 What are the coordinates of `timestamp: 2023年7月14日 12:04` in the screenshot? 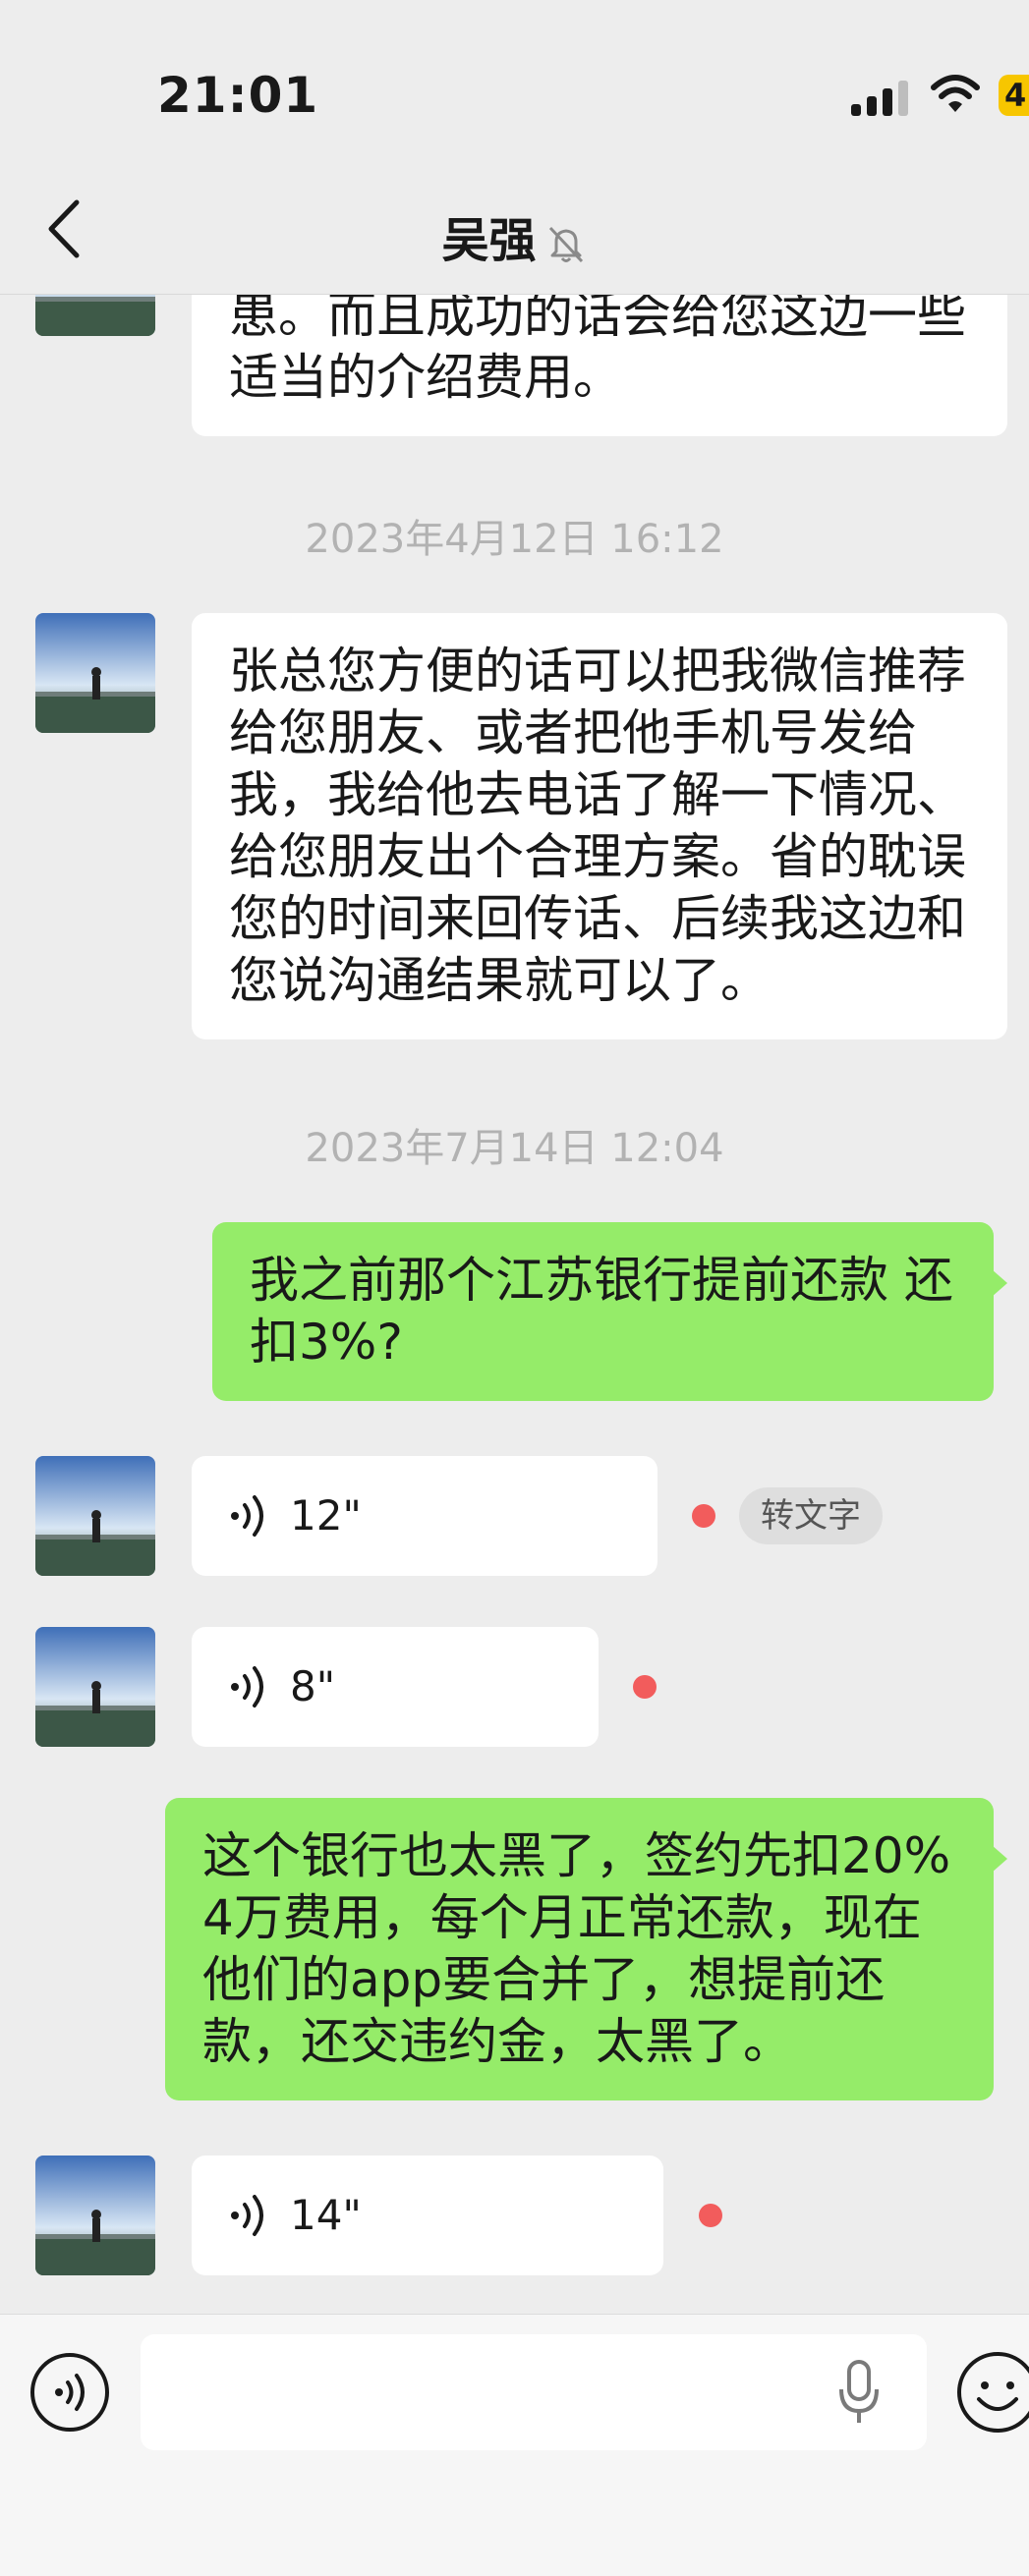 It's located at (514, 1148).